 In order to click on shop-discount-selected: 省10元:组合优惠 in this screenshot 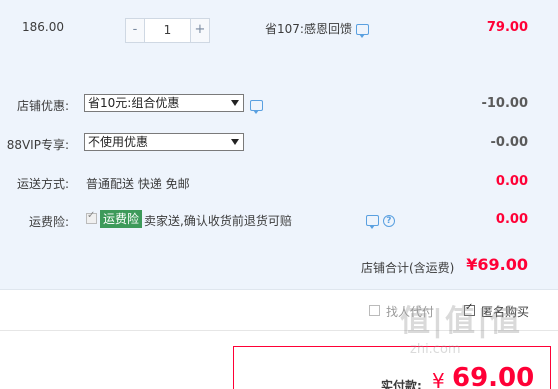, I will do `click(134, 103)`.